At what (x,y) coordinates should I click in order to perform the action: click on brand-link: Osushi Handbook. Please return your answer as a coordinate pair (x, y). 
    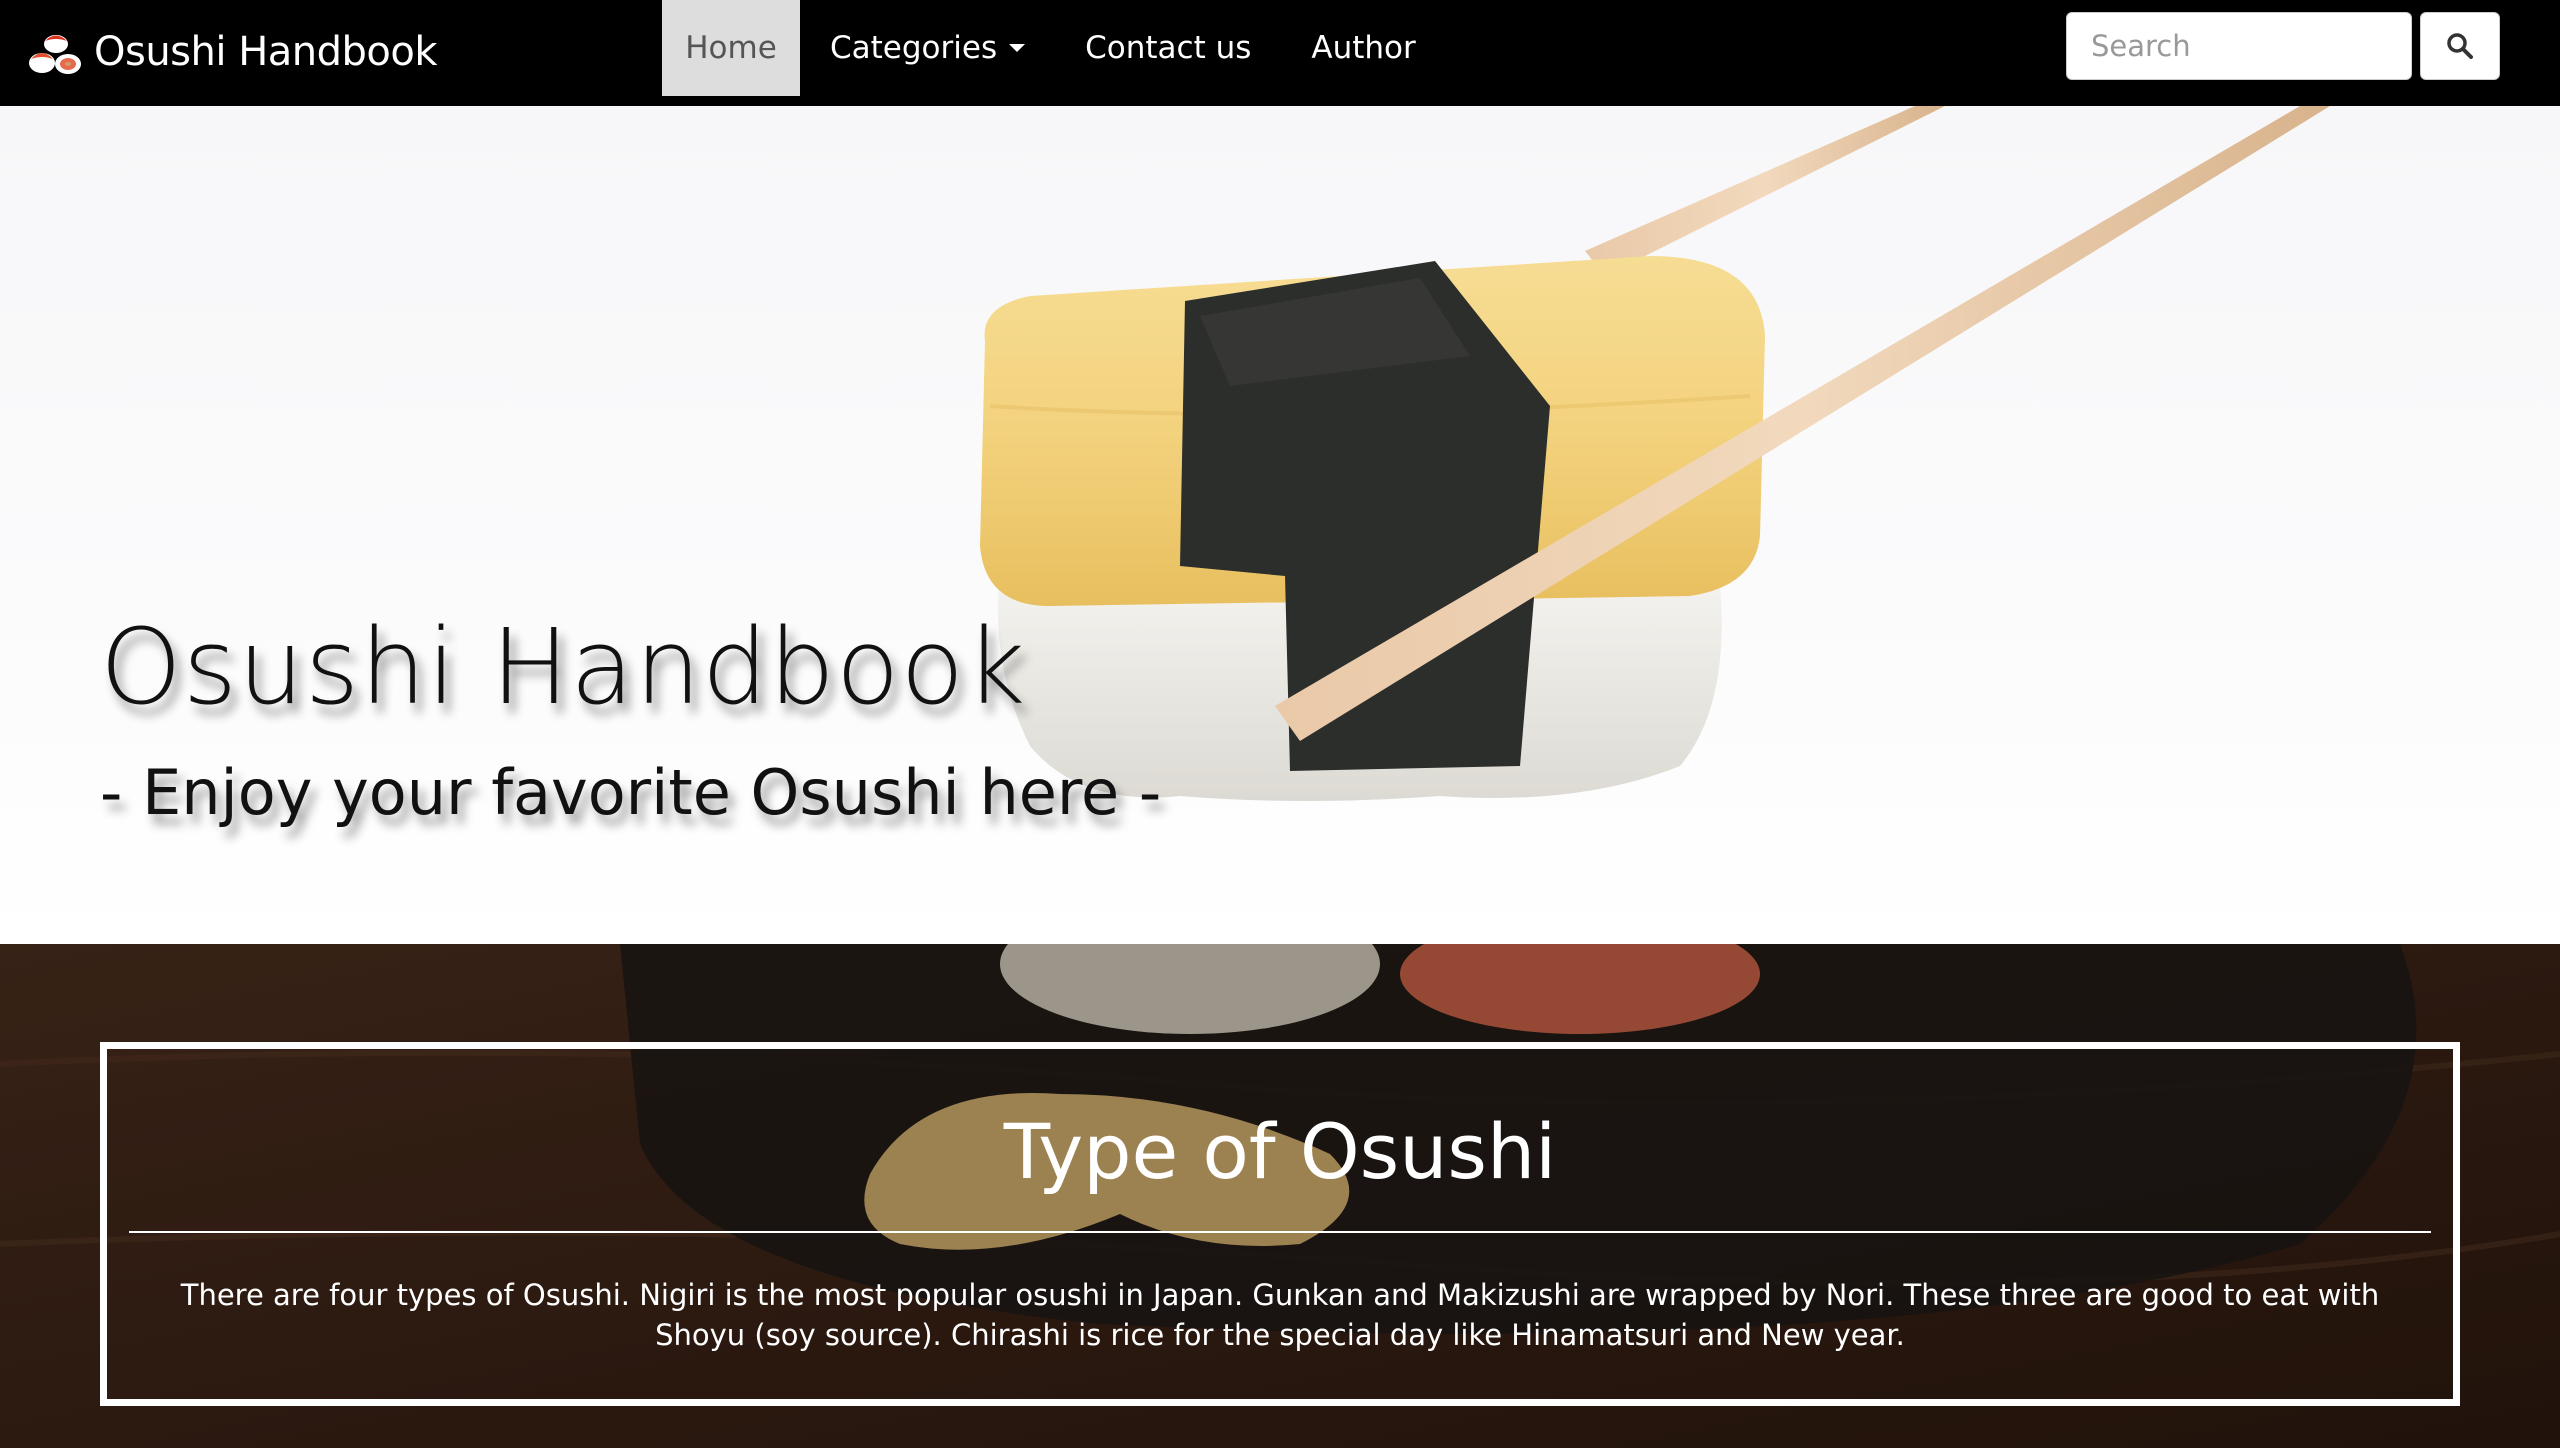
    Looking at the image, I should click on (233, 52).